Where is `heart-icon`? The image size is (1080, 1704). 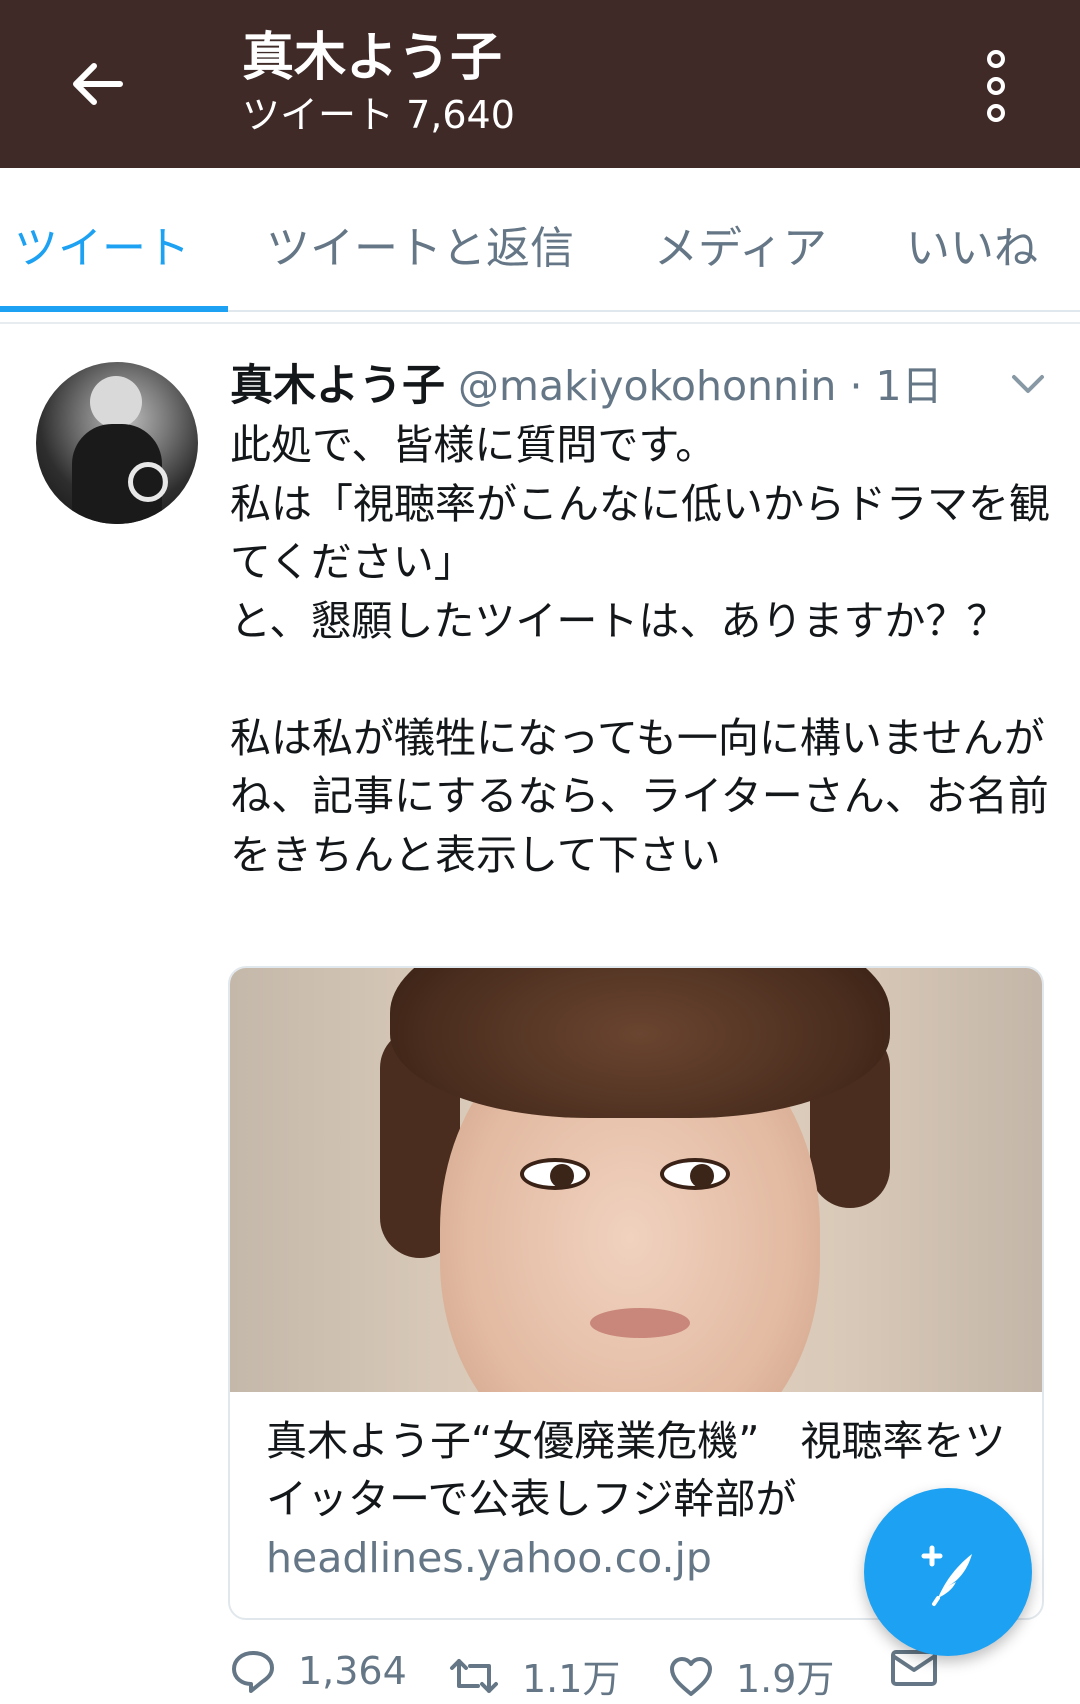
heart-icon is located at coordinates (691, 1676).